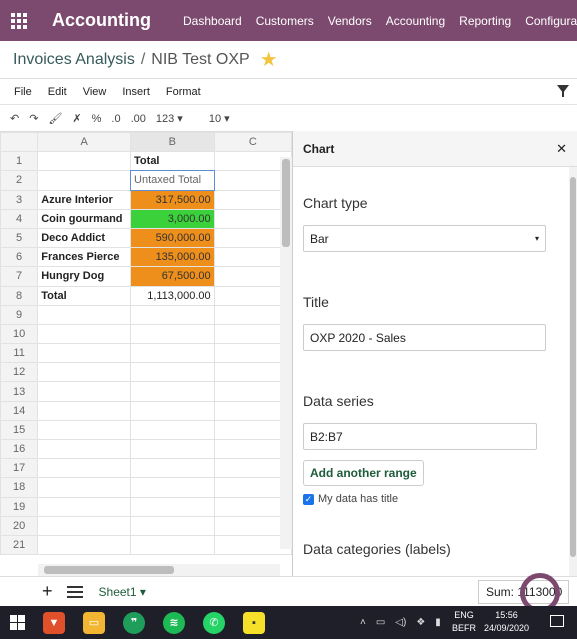 The height and width of the screenshot is (639, 577). Describe the element at coordinates (19, 506) in the screenshot. I see `row-header: 19` at that location.